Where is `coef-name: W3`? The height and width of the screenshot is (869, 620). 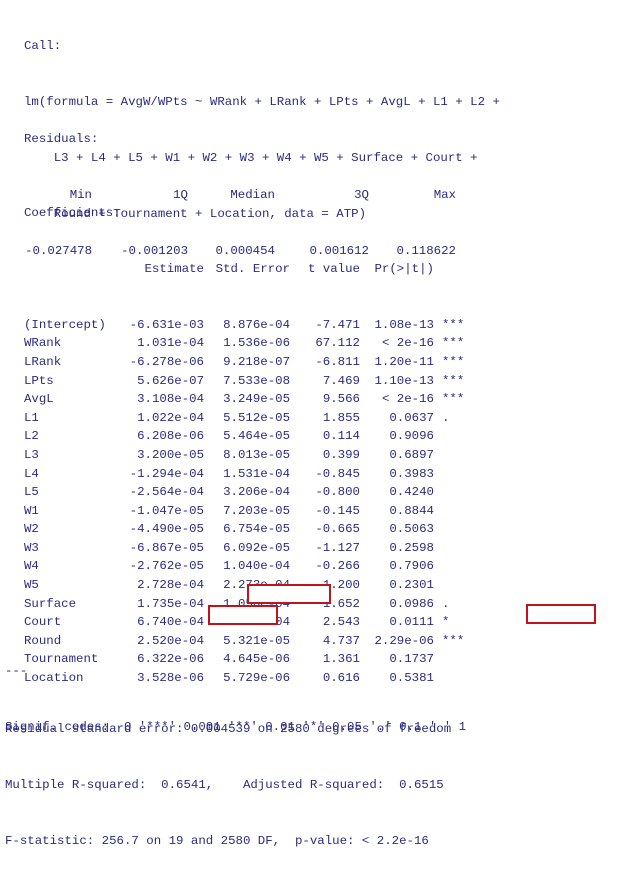 coef-name: W3 is located at coordinates (31, 547).